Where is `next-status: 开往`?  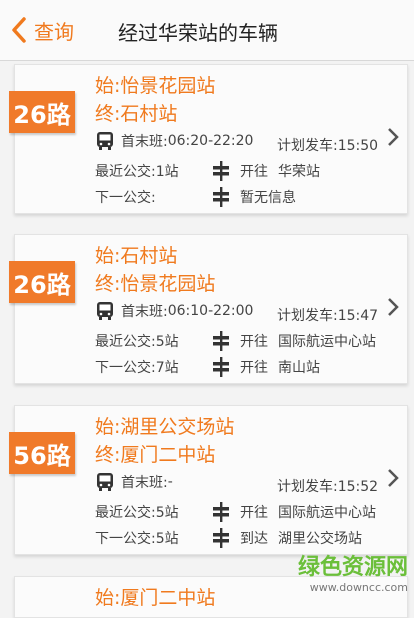 next-status: 开往 is located at coordinates (254, 368).